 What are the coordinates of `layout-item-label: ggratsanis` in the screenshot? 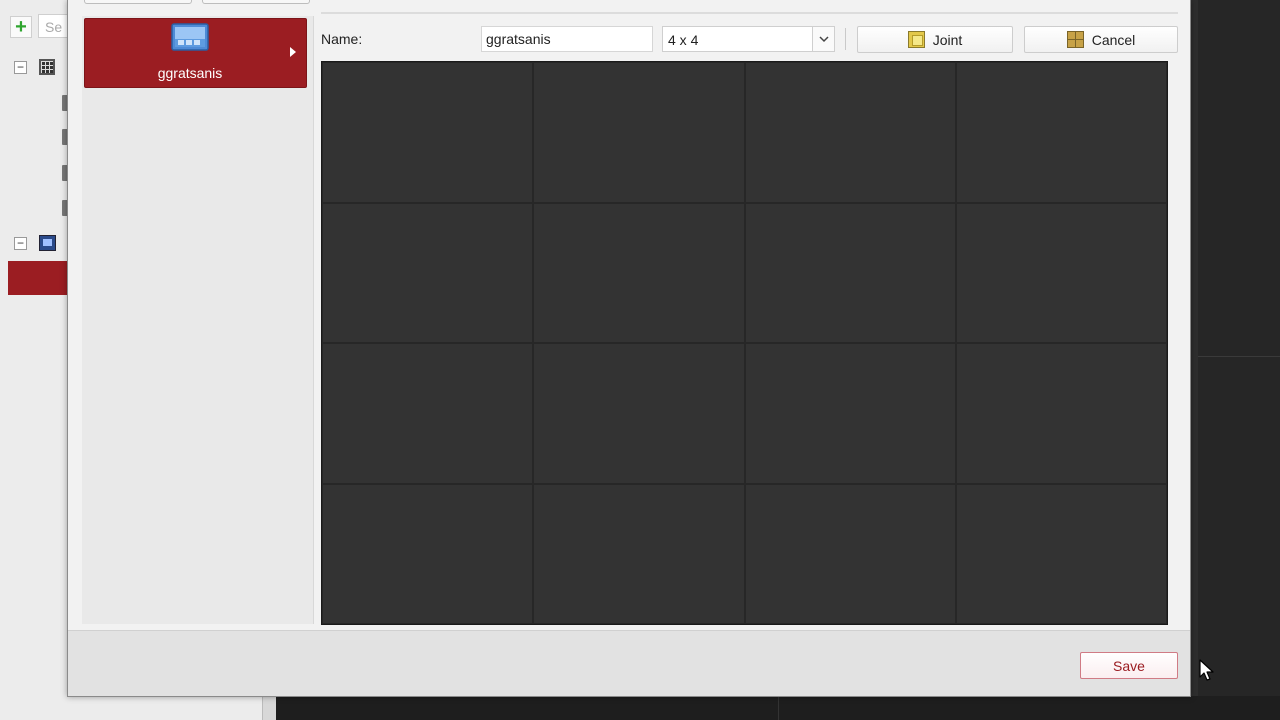 It's located at (190, 73).